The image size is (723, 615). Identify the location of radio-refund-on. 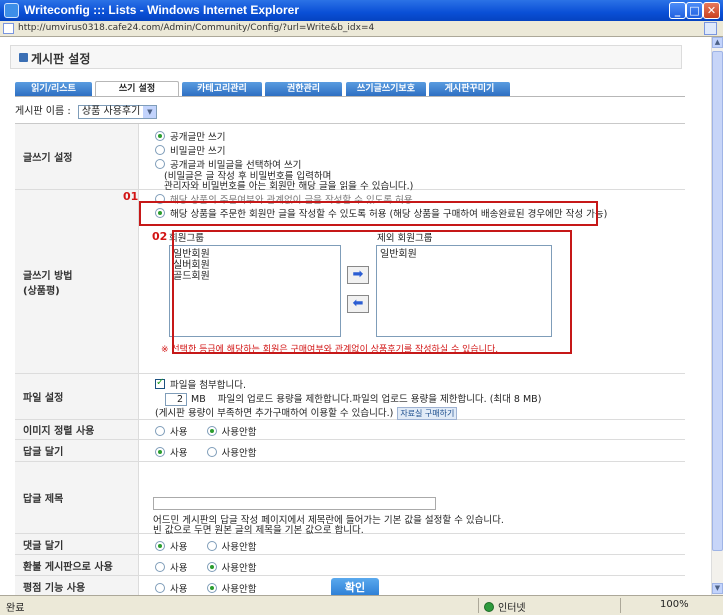
(160, 567).